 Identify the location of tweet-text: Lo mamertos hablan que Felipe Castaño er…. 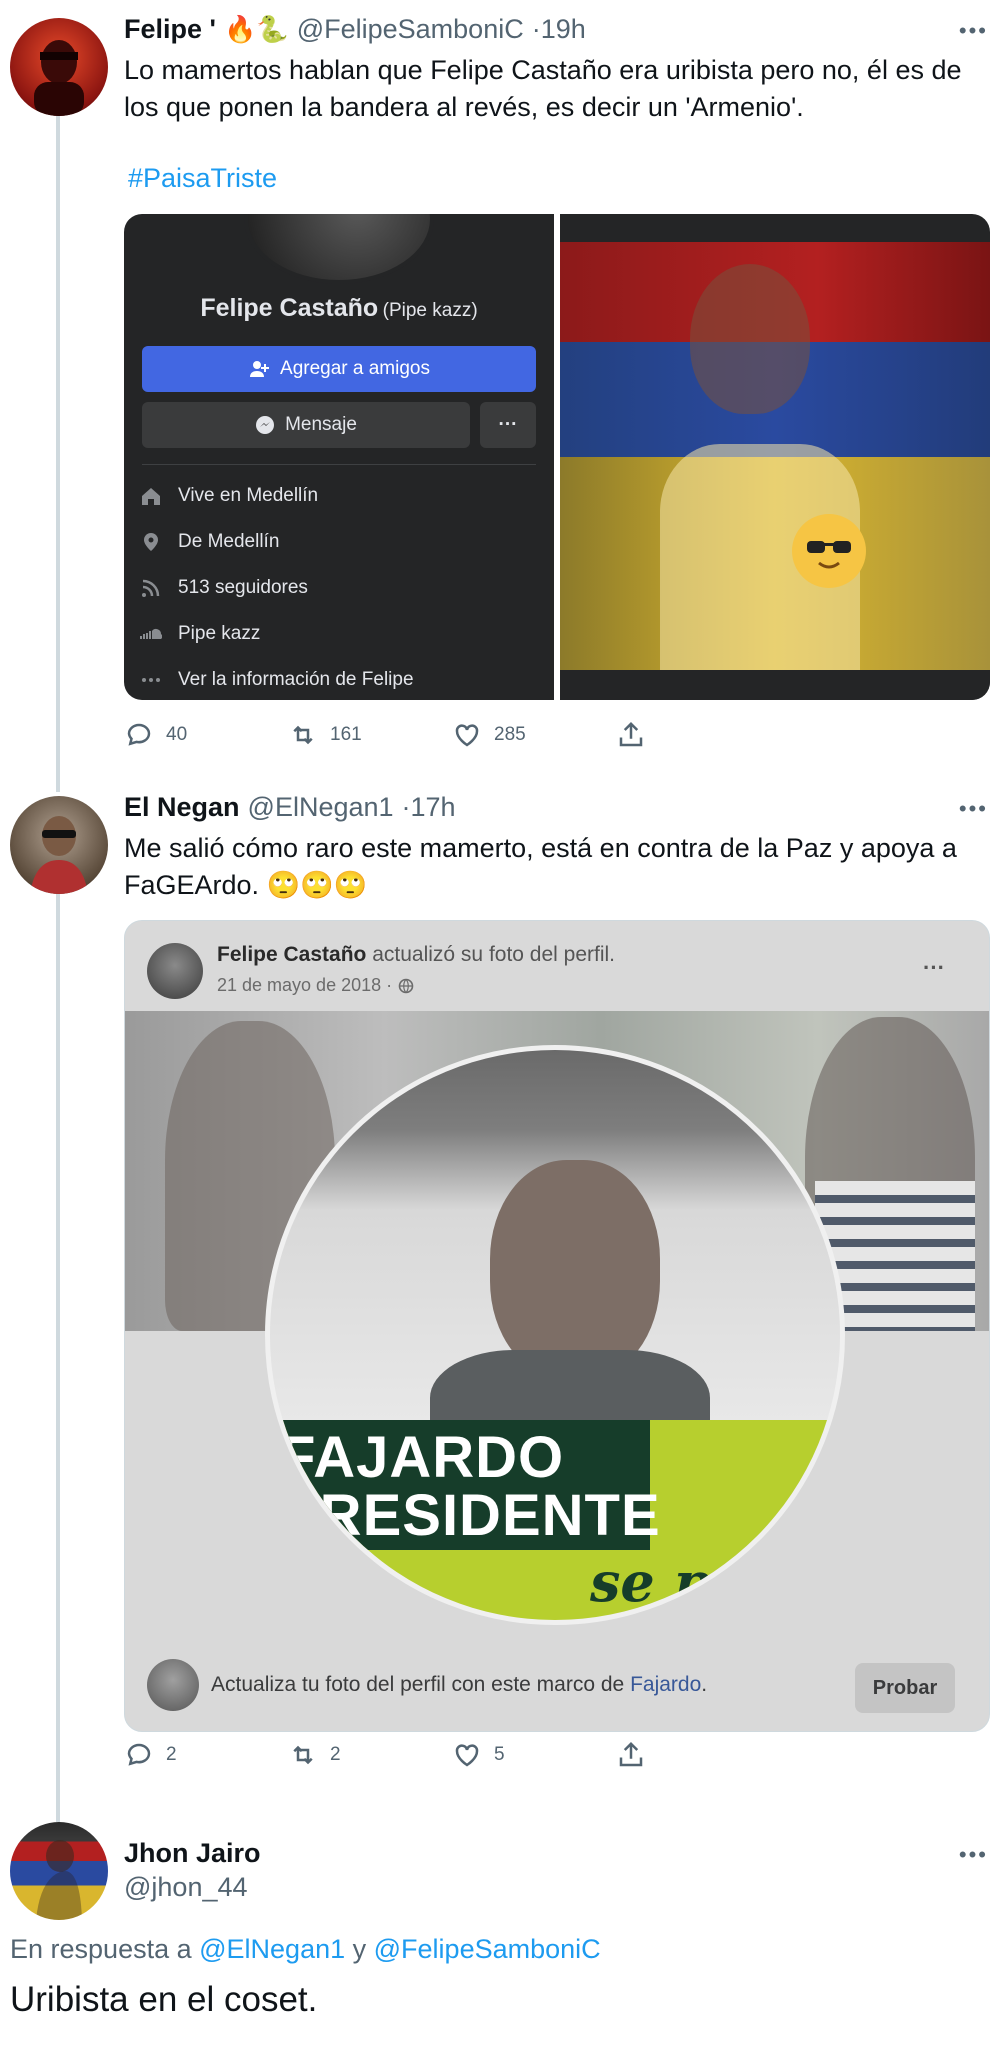
(543, 88).